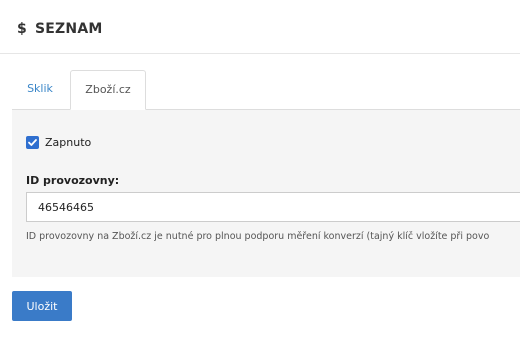  Describe the element at coordinates (69, 29) in the screenshot. I see `section-title: SEZNAM` at that location.